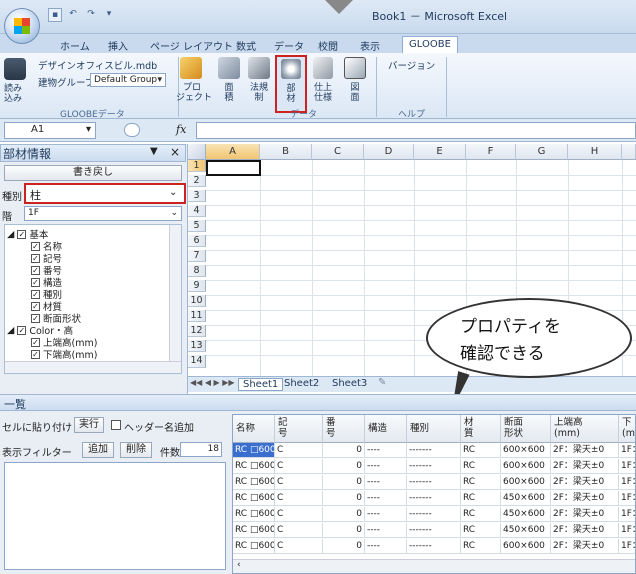  I want to click on row-header: 13, so click(197, 346).